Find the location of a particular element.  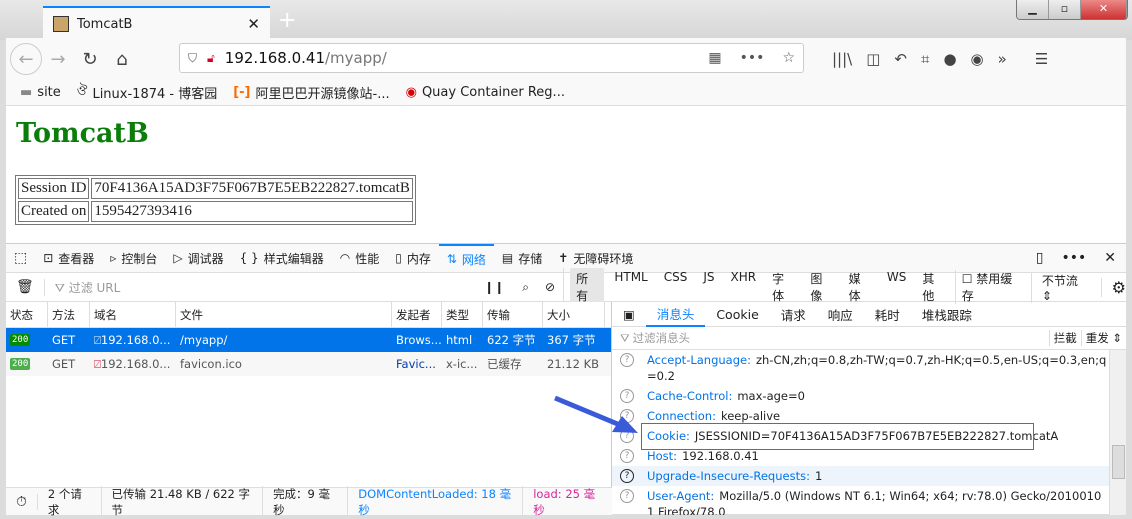

col-transferred: 传输 is located at coordinates (513, 314).